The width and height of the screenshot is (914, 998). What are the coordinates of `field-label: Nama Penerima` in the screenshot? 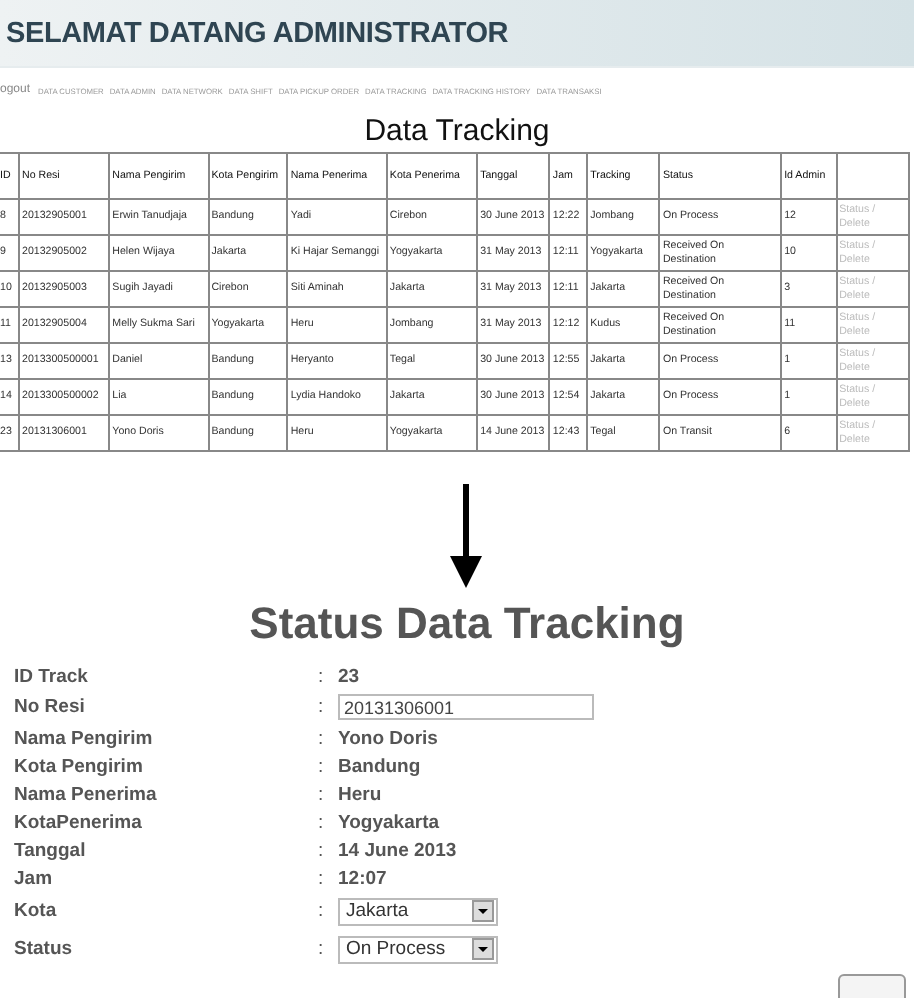 It's located at (86, 794).